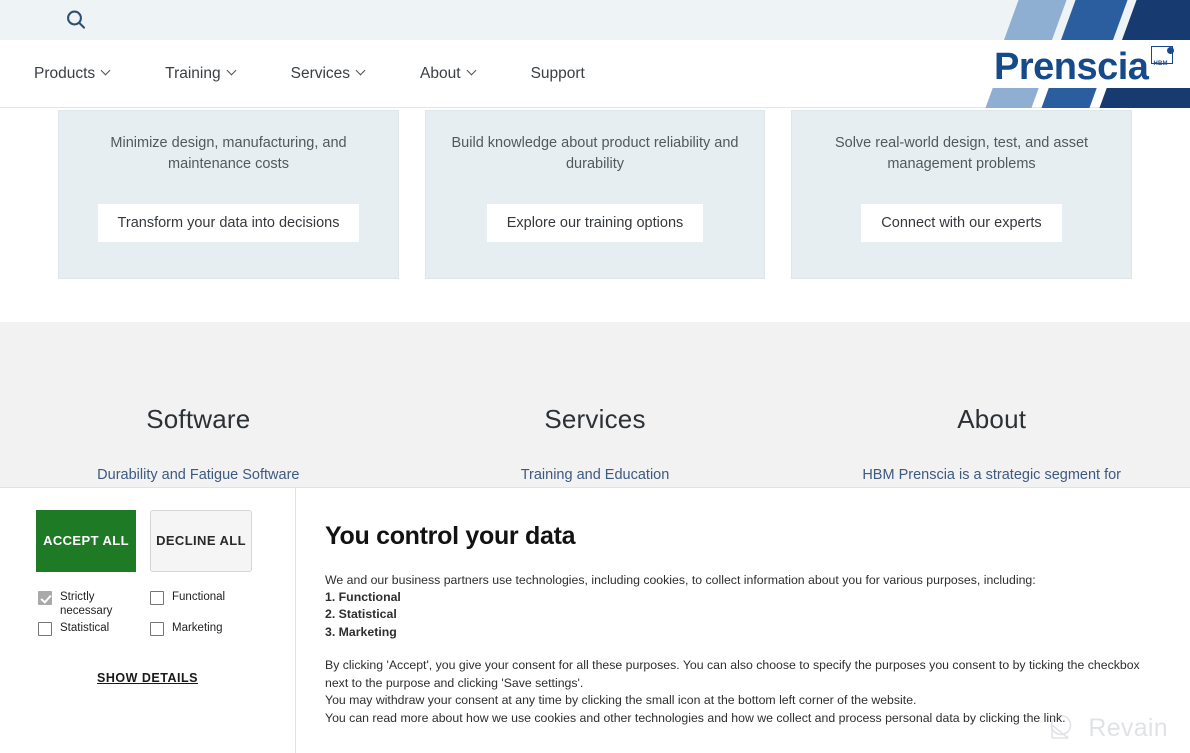  What do you see at coordinates (595, 475) in the screenshot?
I see `footer-link: Training and Education` at bounding box center [595, 475].